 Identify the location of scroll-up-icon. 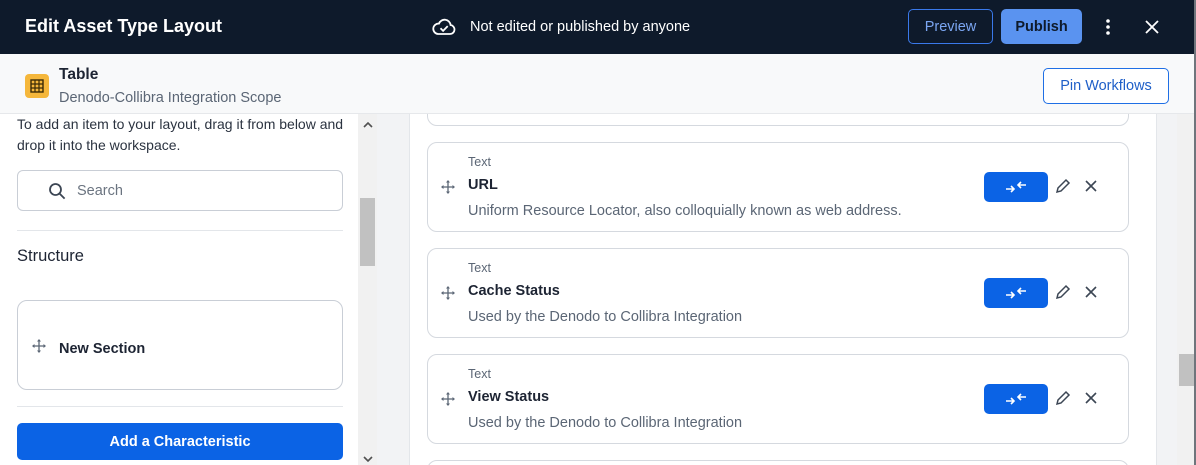
(367, 124).